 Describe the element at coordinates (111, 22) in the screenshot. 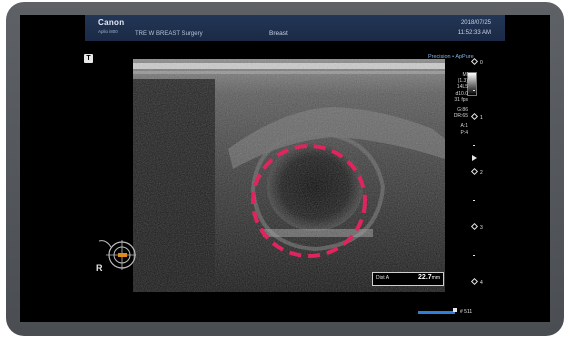

I see `brand-logo: Canon` at that location.